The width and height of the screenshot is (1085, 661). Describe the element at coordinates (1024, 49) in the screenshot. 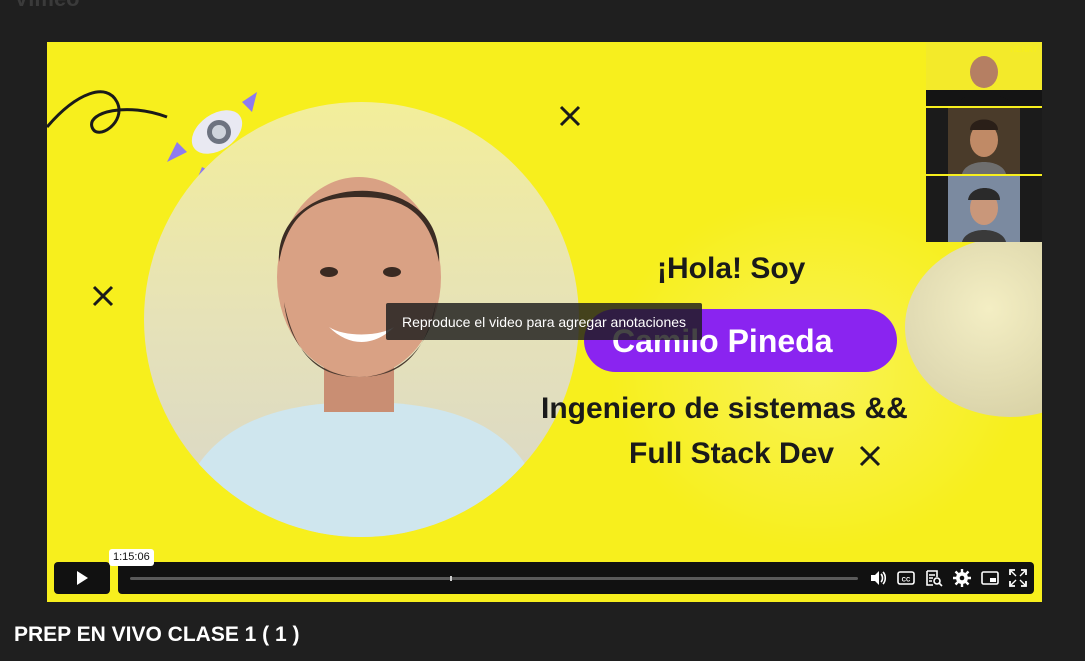

I see `tile-brand-logo: HENRY` at that location.